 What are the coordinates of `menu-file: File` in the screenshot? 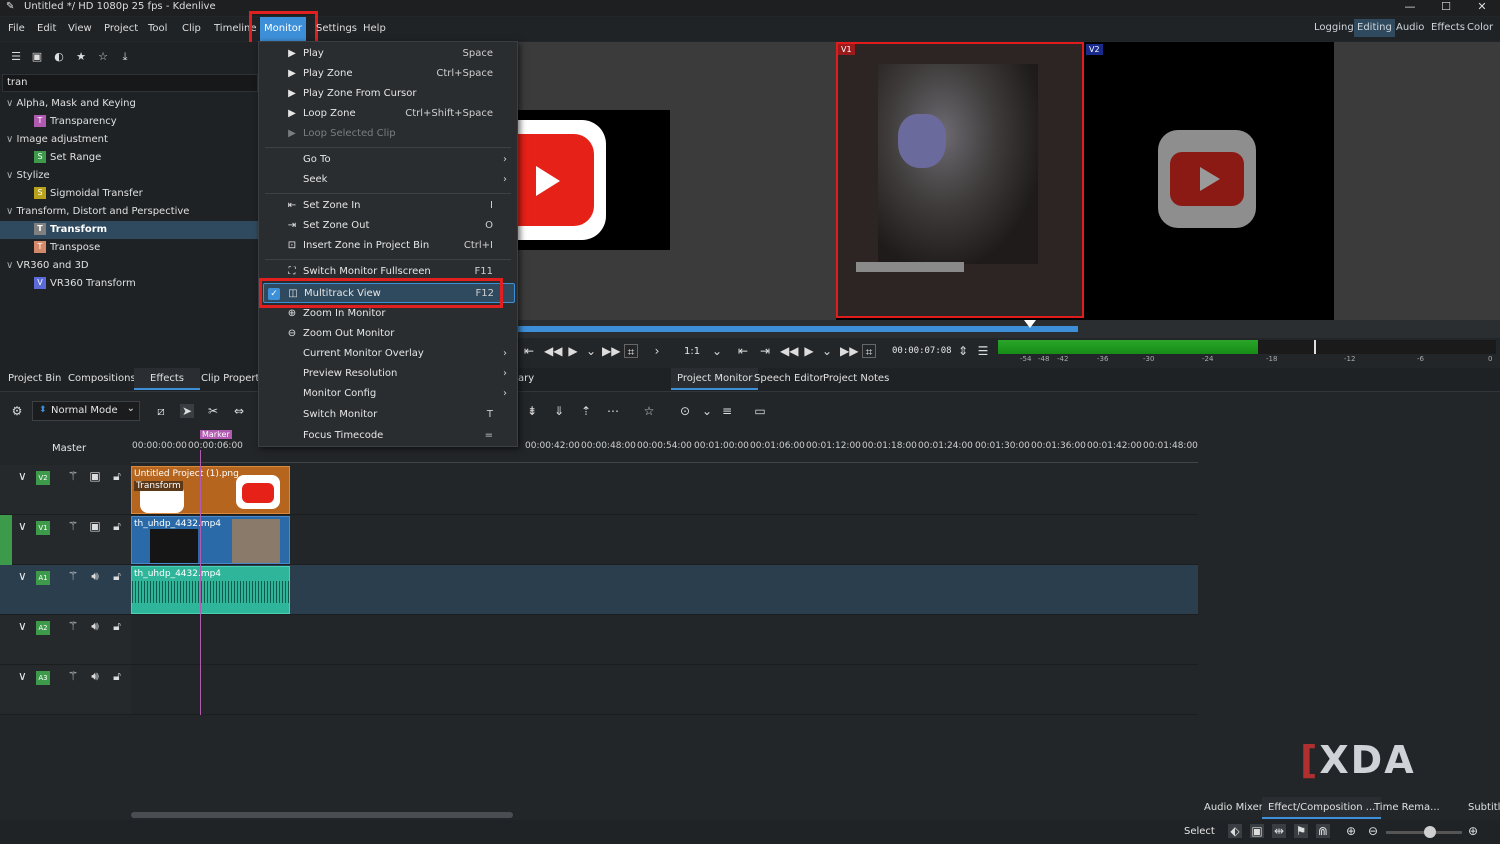 It's located at (16, 29).